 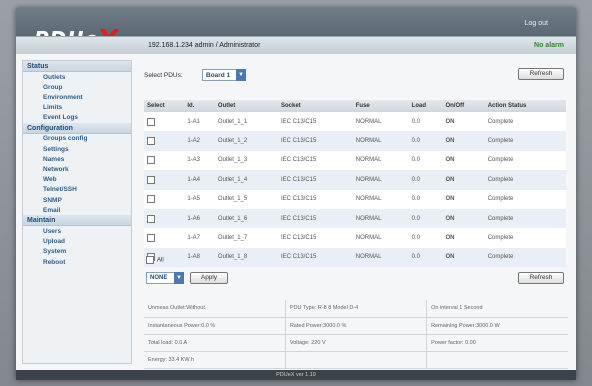 What do you see at coordinates (77, 77) in the screenshot?
I see `sidebar-item-outlets: Outlets` at bounding box center [77, 77].